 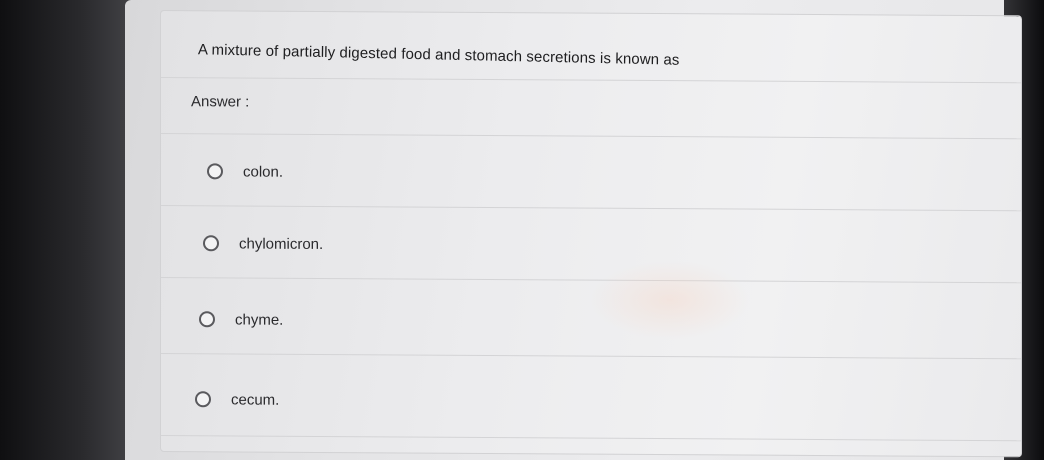 What do you see at coordinates (281, 243) in the screenshot?
I see `option-label: chylomicron.` at bounding box center [281, 243].